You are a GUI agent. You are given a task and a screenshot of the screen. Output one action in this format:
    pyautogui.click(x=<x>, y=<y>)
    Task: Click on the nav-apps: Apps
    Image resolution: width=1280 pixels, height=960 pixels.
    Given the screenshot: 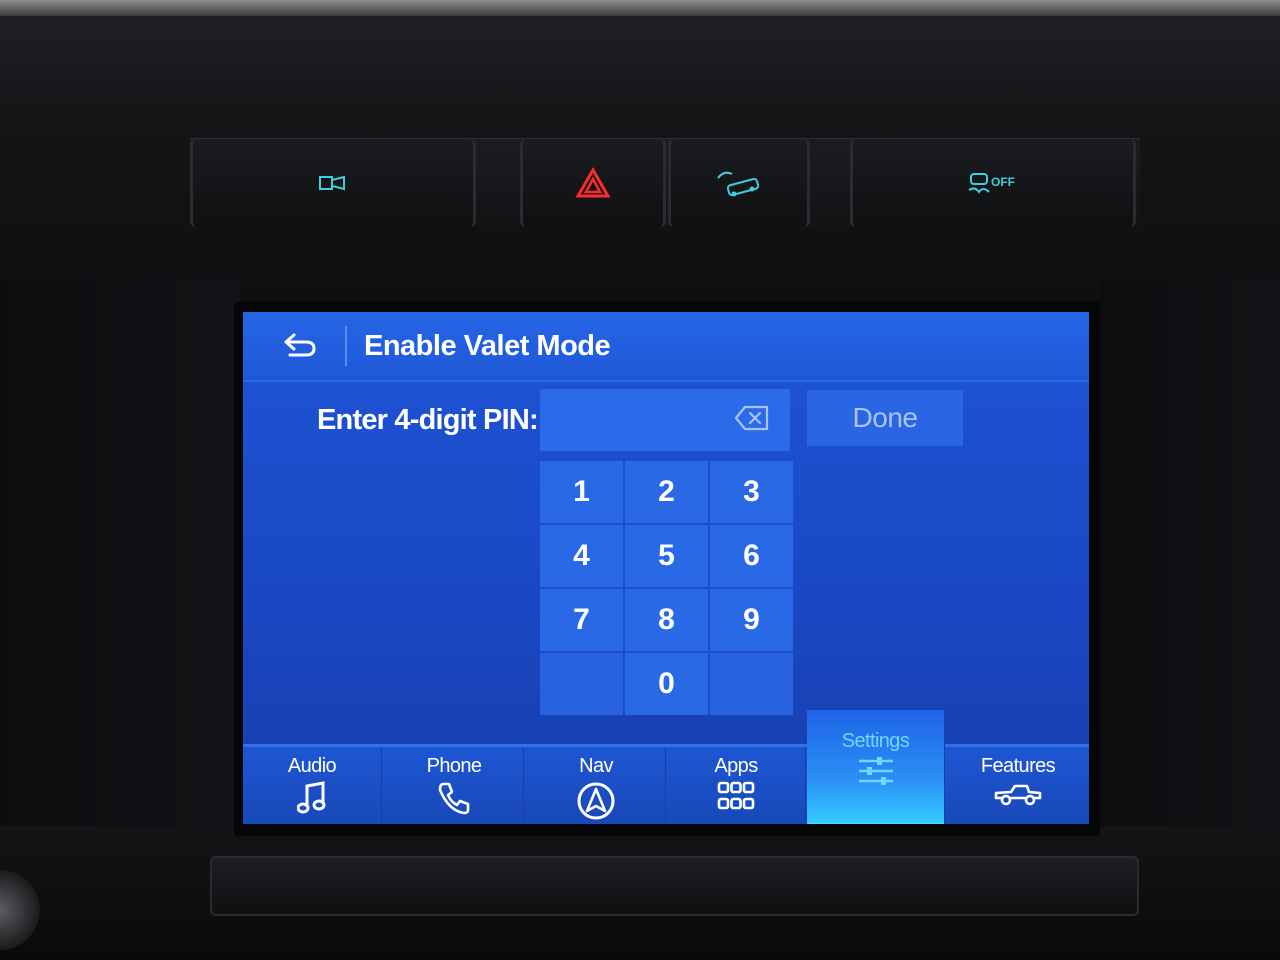 What is the action you would take?
    pyautogui.click(x=736, y=785)
    